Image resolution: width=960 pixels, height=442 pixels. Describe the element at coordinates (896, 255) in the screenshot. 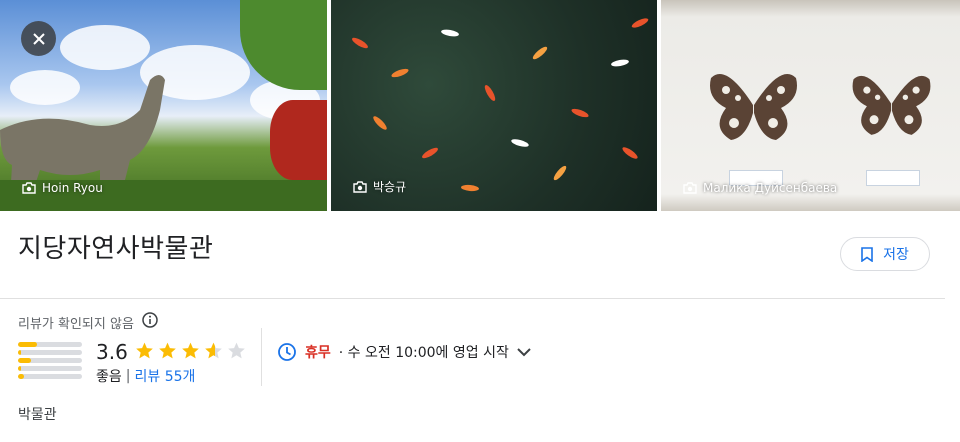

I see `save-label: 저장` at that location.